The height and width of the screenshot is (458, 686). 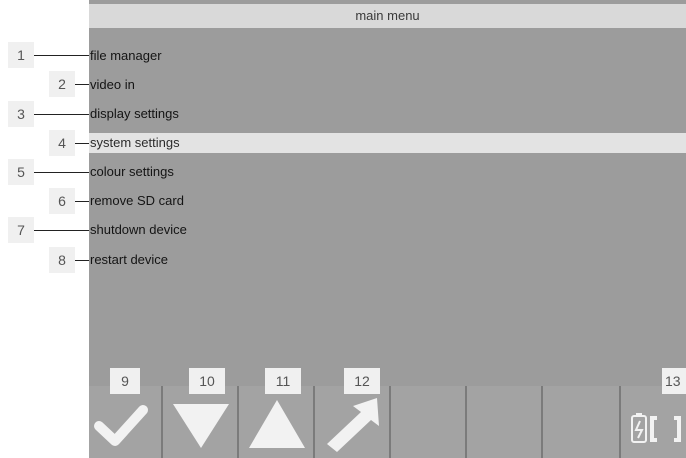 I want to click on diagonal-arrow-icon, so click(x=353, y=425).